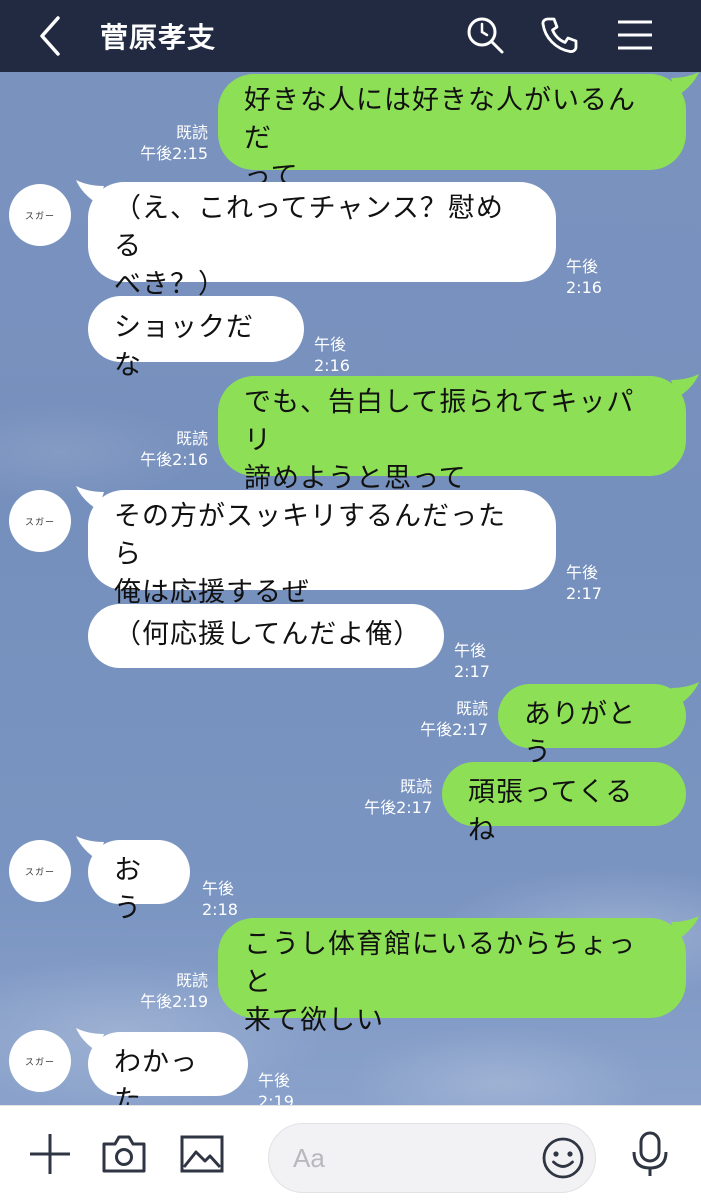 This screenshot has width=701, height=1200. I want to click on chat-header: 菅原孝支, so click(350, 36).